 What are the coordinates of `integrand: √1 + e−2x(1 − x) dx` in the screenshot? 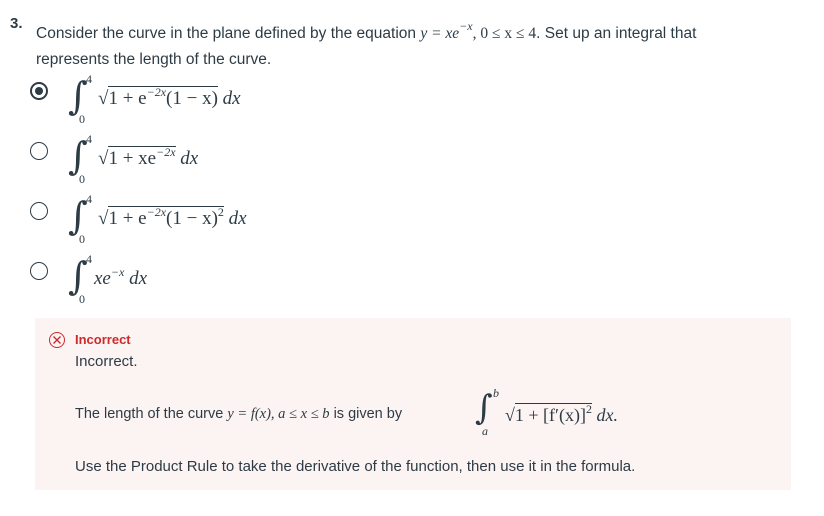 It's located at (169, 97).